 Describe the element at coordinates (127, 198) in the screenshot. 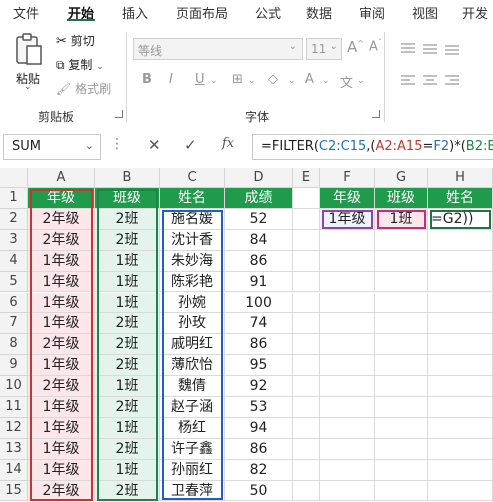

I see `header-cell-b: 班级` at that location.